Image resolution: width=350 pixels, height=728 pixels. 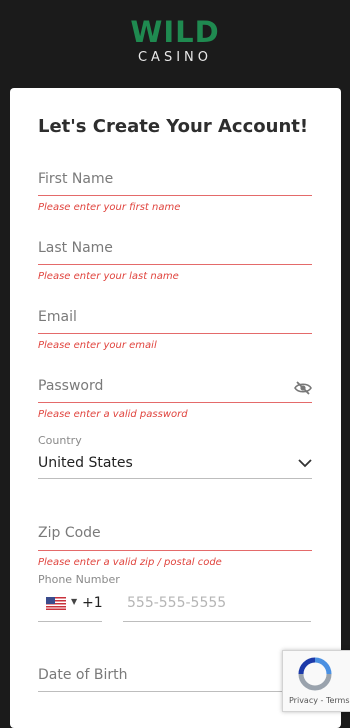 I want to click on logo-casino: CASINO, so click(x=175, y=58).